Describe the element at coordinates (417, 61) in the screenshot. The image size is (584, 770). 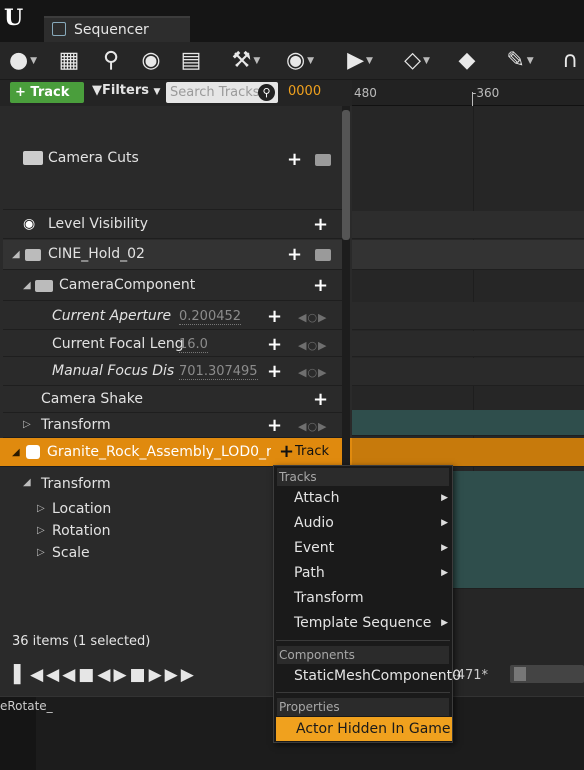
I see `diamond-icon: ◇ ▼` at that location.